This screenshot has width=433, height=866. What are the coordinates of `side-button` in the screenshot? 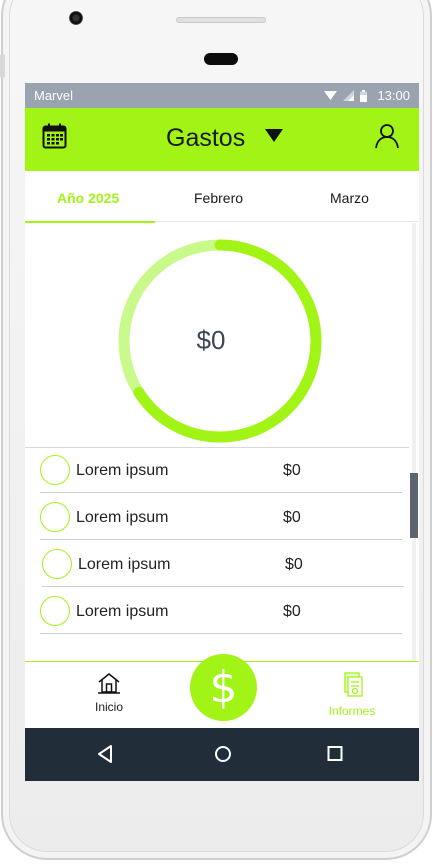 It's located at (2, 66).